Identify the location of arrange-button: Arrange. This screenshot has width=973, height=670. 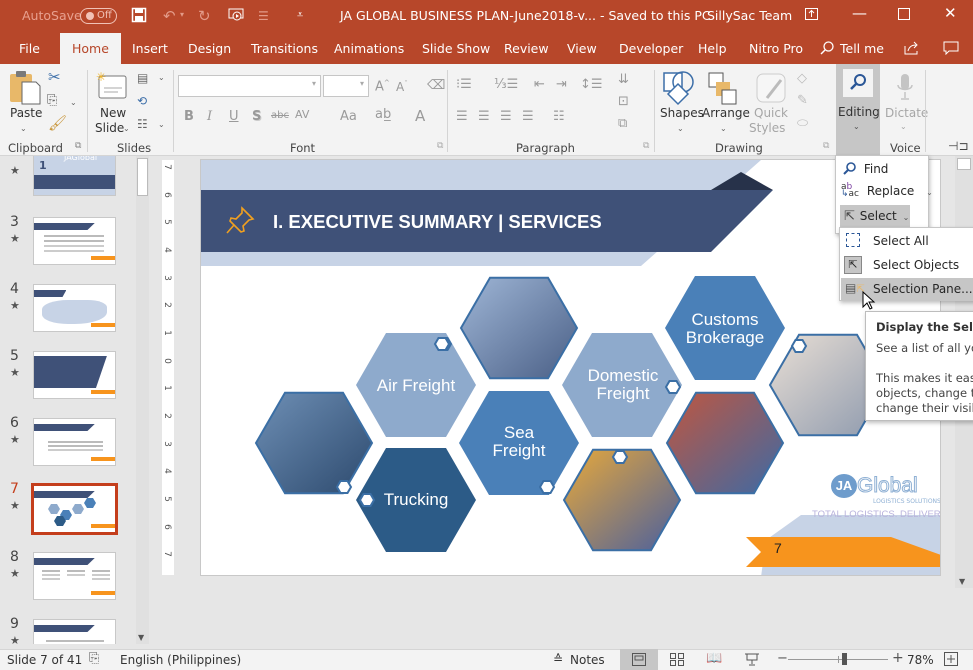
(726, 113).